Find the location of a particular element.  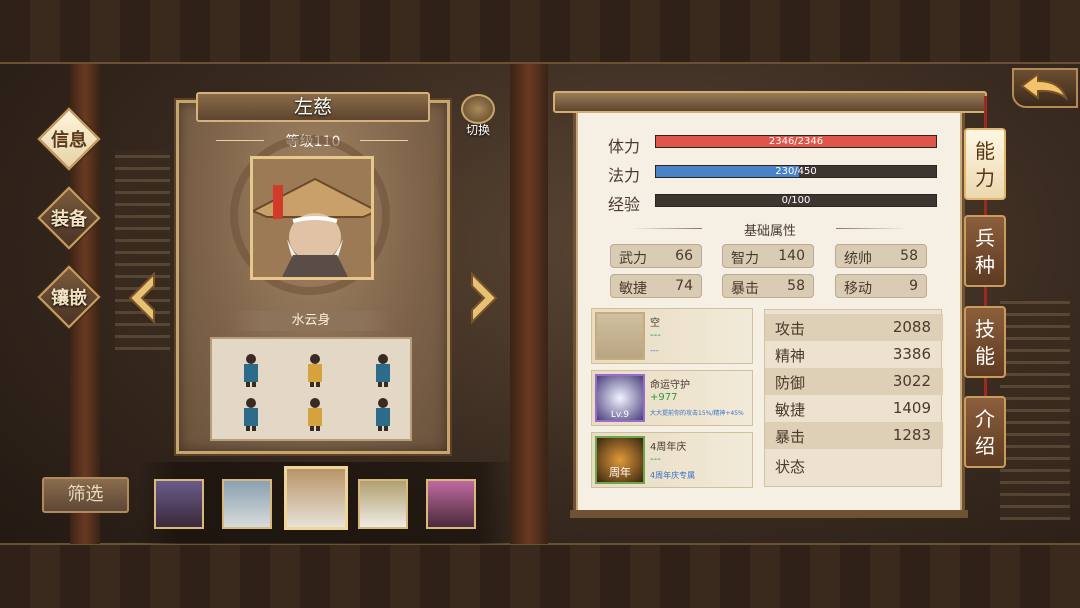

attr-value: 74 is located at coordinates (684, 286).